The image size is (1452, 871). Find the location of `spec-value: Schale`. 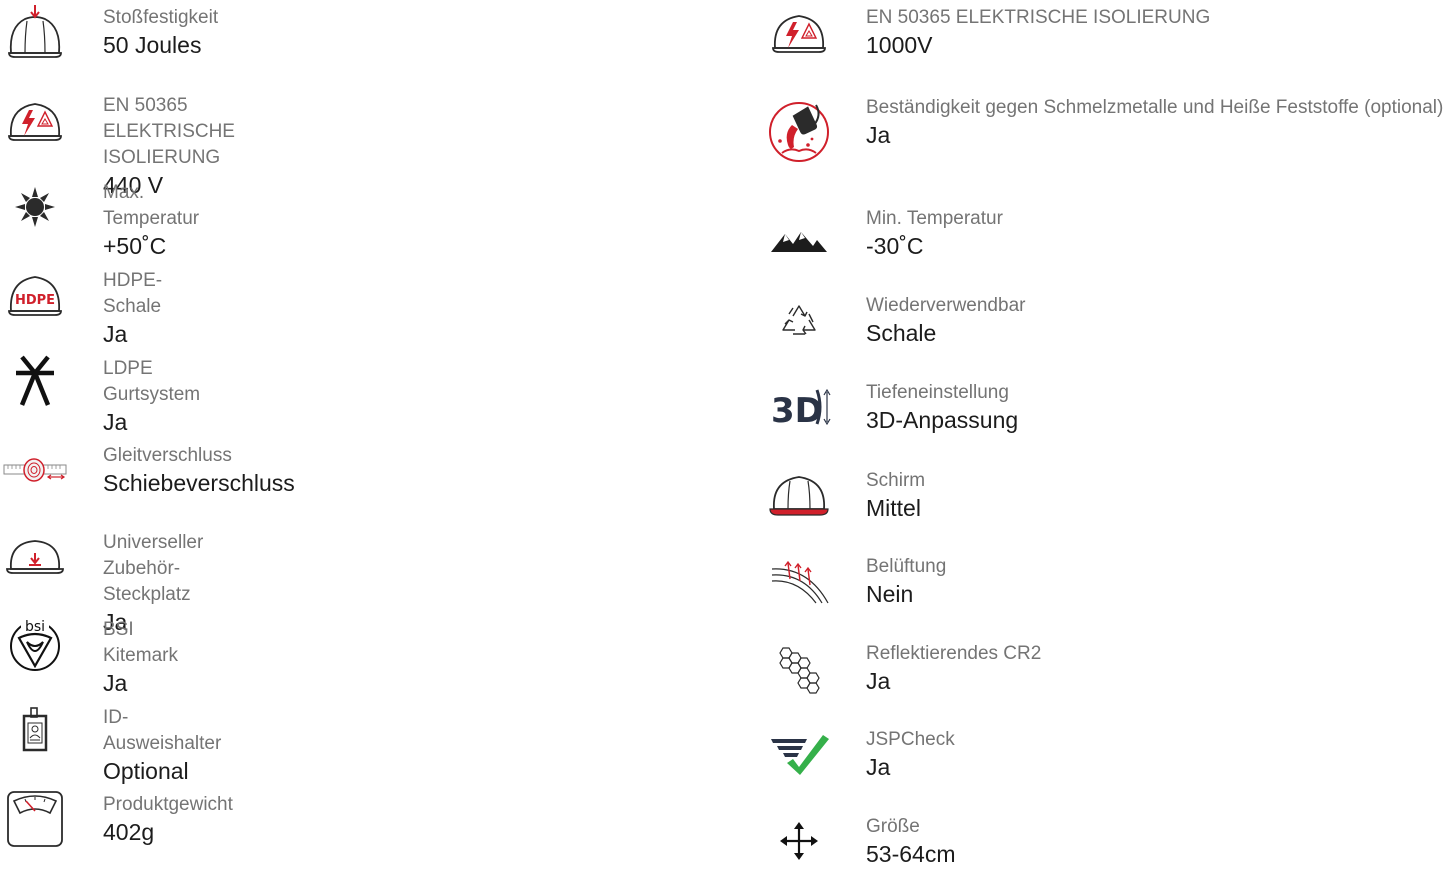

spec-value: Schale is located at coordinates (901, 333).